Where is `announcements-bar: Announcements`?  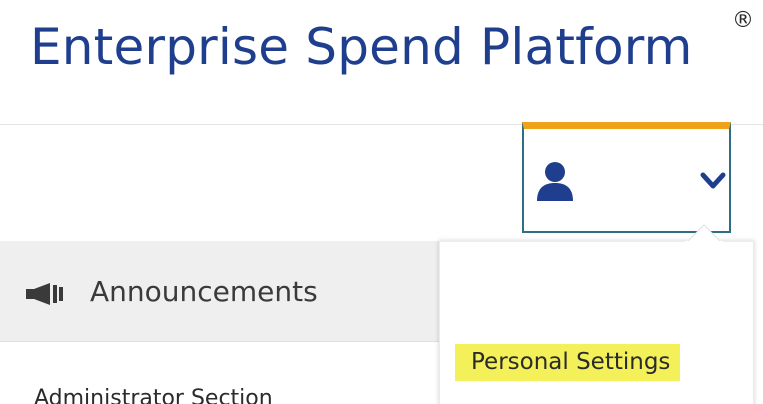 announcements-bar: Announcements is located at coordinates (219, 291).